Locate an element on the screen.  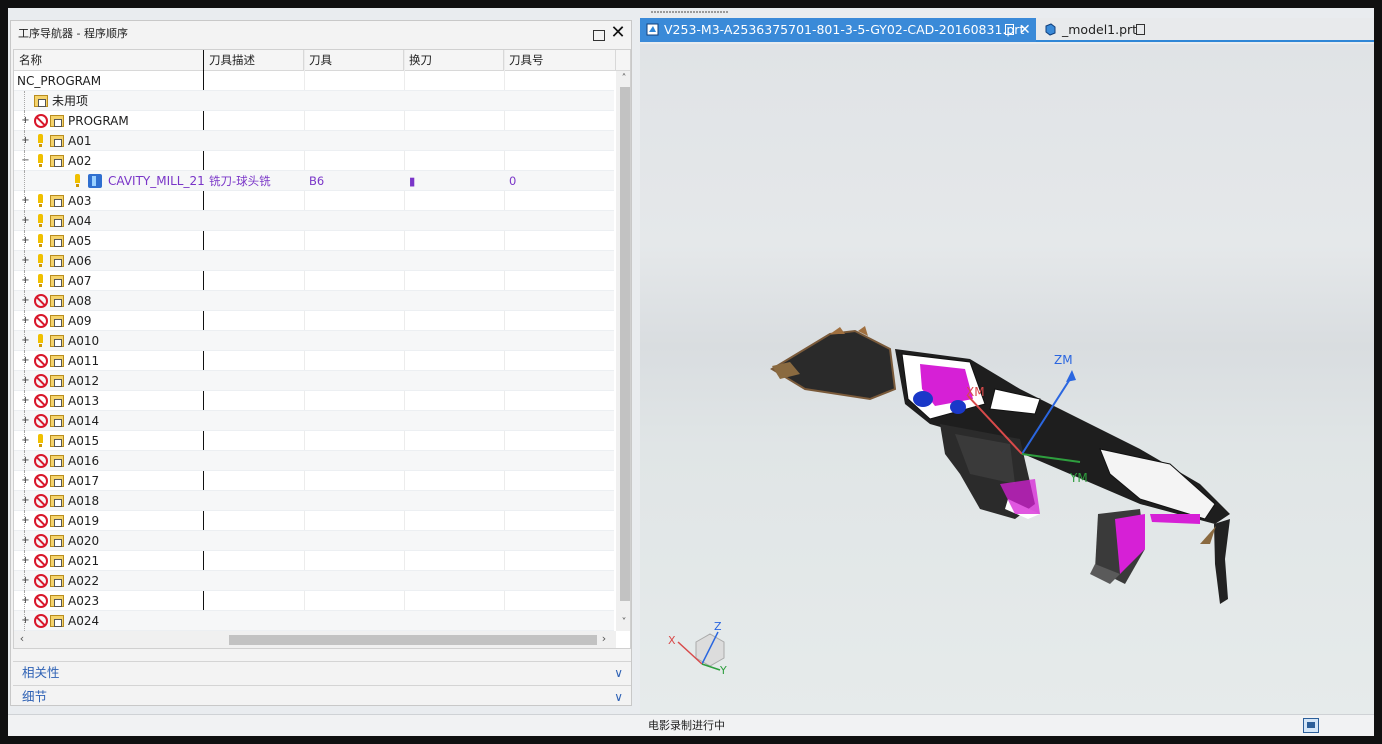
program-group-row: + A020 is located at coordinates (314, 541).